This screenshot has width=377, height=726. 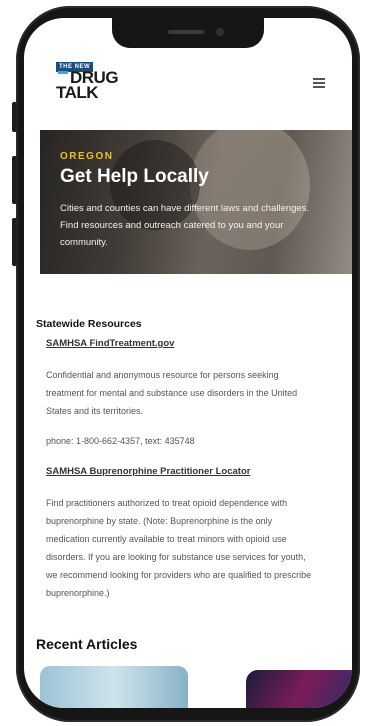 I want to click on volume-up-button, so click(x=14, y=180).